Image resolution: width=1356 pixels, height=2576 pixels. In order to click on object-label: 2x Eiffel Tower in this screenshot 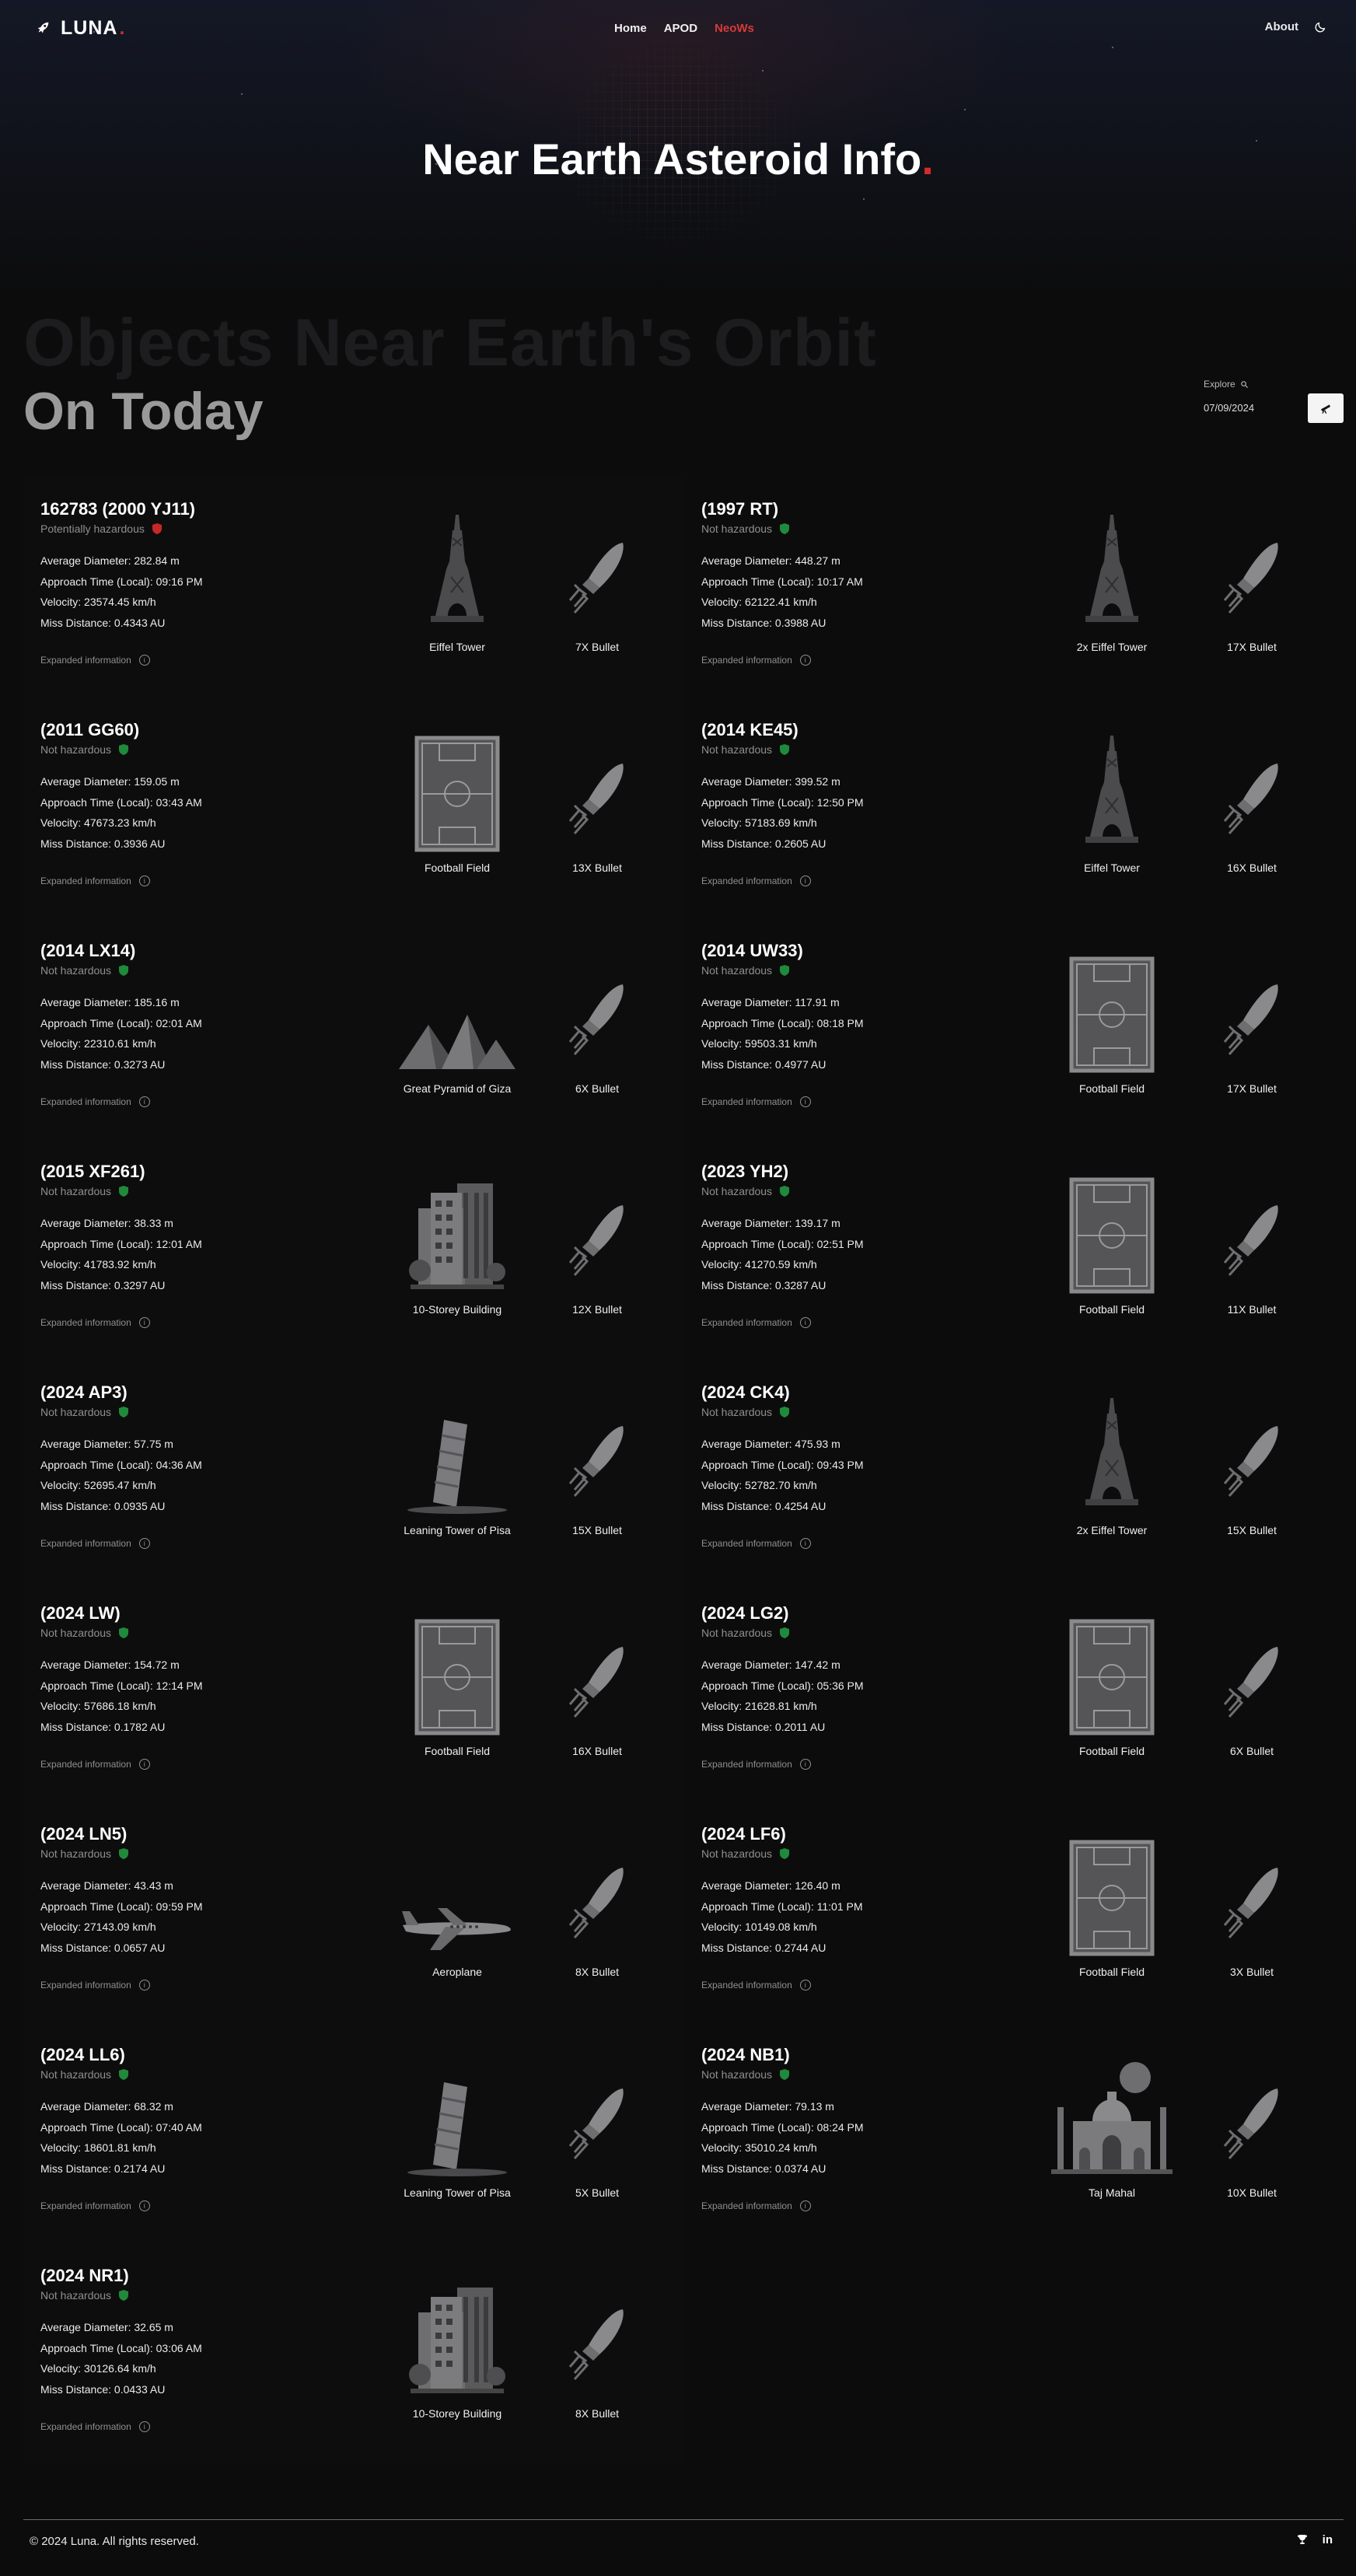, I will do `click(1112, 1530)`.